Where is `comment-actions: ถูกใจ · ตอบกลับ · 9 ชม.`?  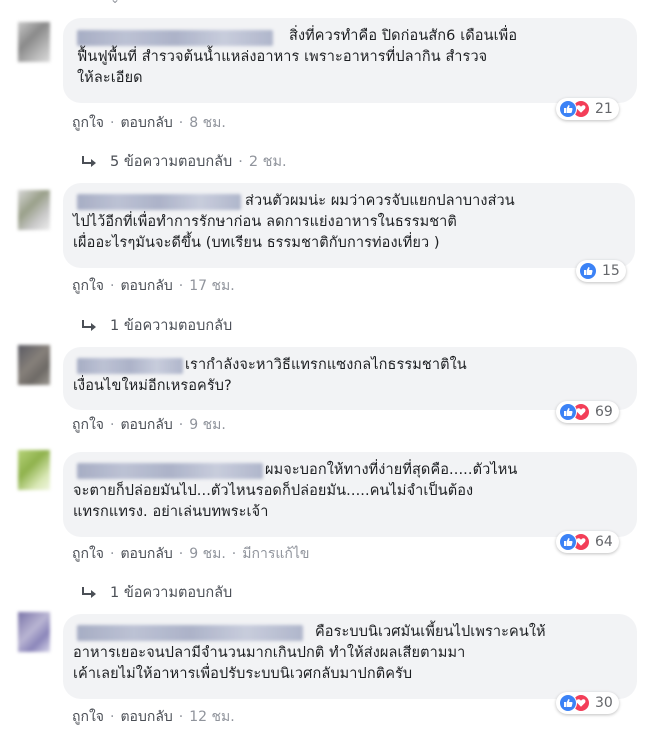 comment-actions: ถูกใจ · ตอบกลับ · 9 ชม. is located at coordinates (149, 425).